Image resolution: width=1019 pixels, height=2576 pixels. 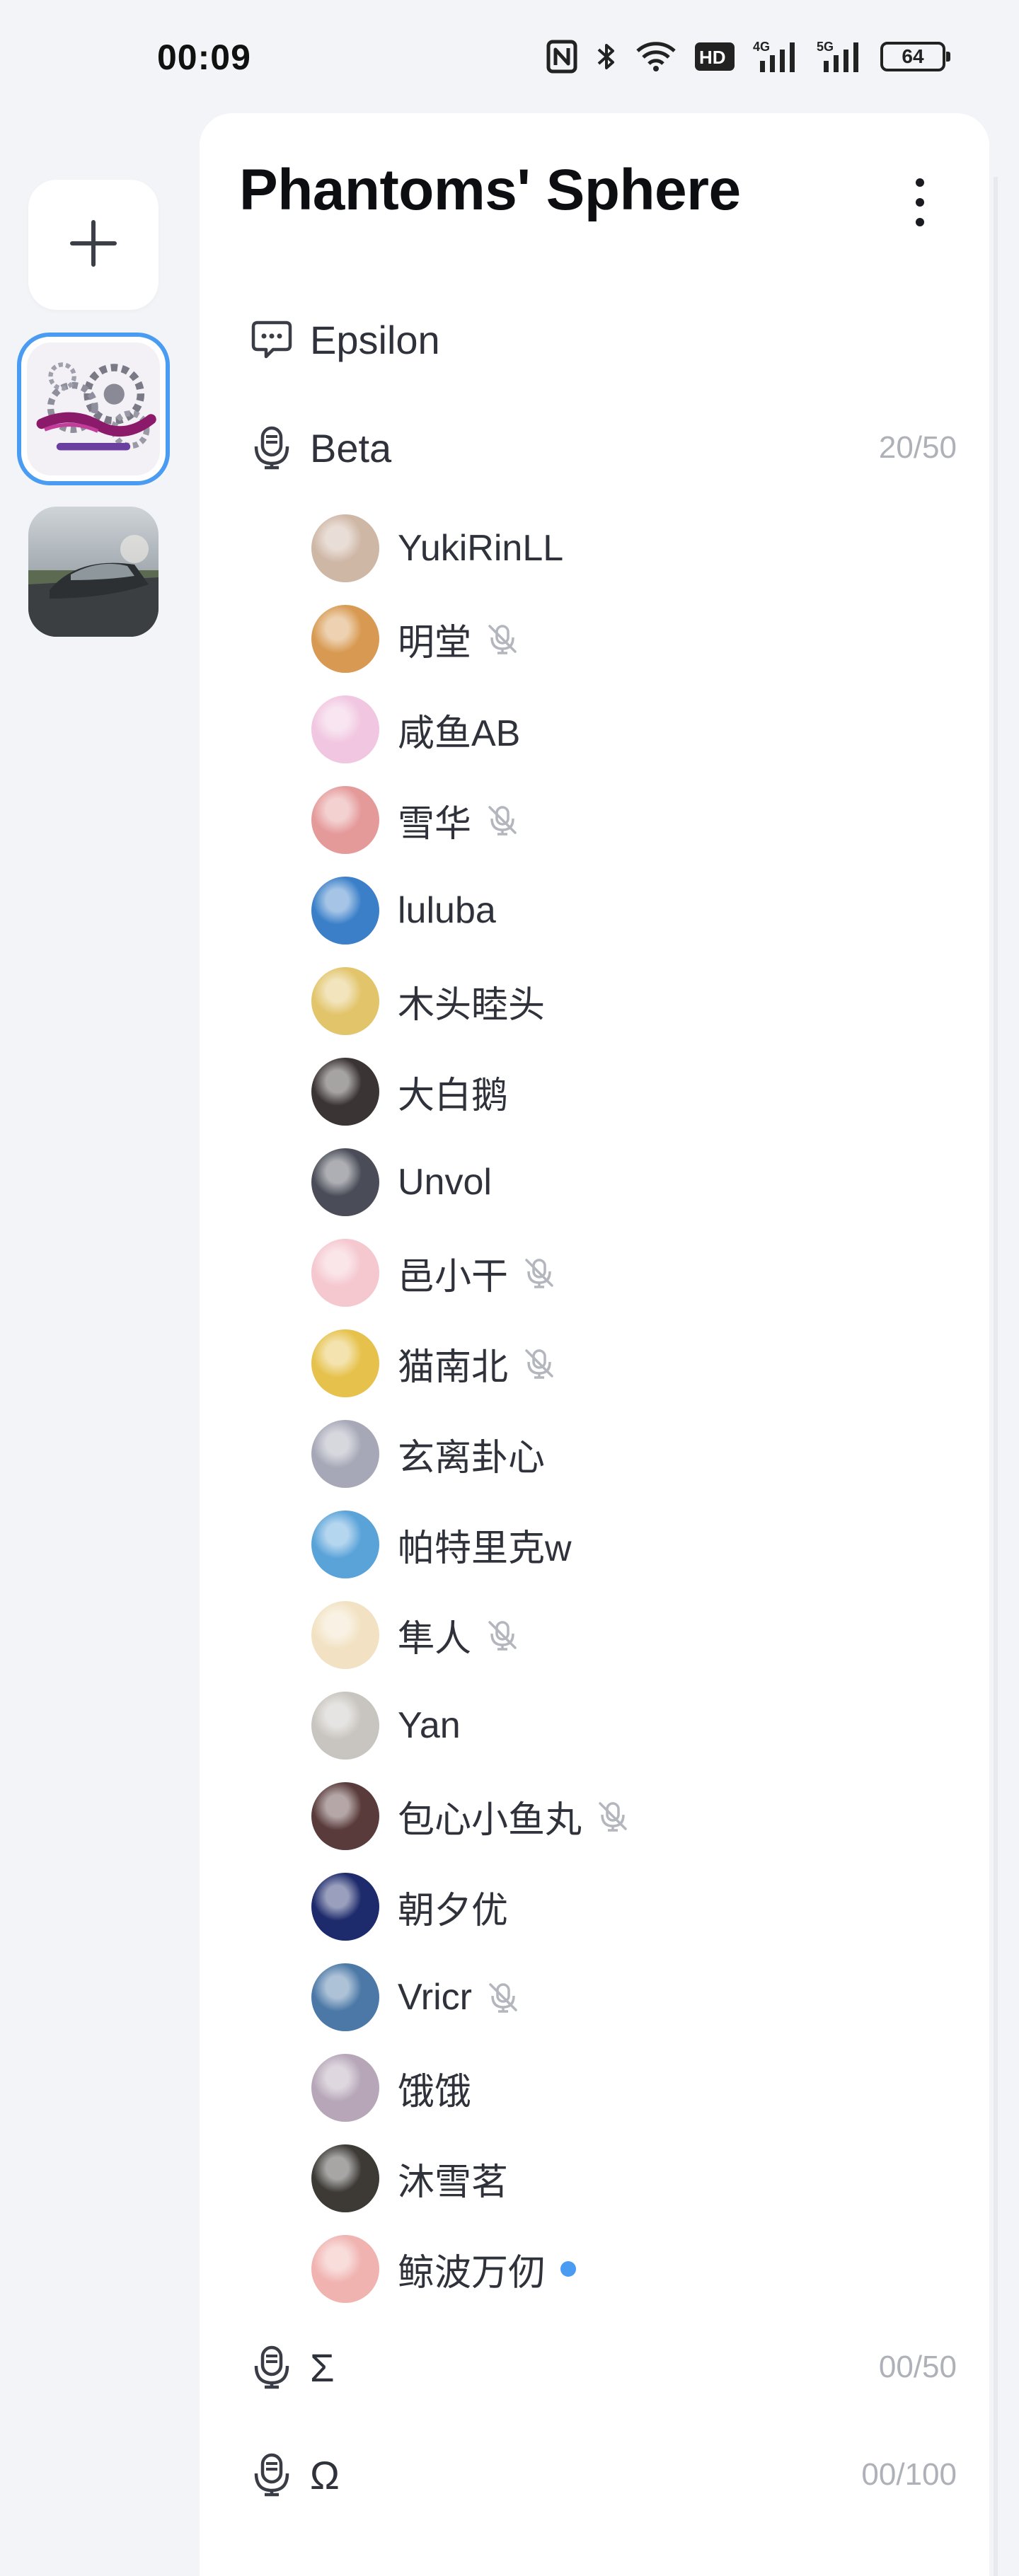 What do you see at coordinates (435, 643) in the screenshot?
I see `member-name: 明堂` at bounding box center [435, 643].